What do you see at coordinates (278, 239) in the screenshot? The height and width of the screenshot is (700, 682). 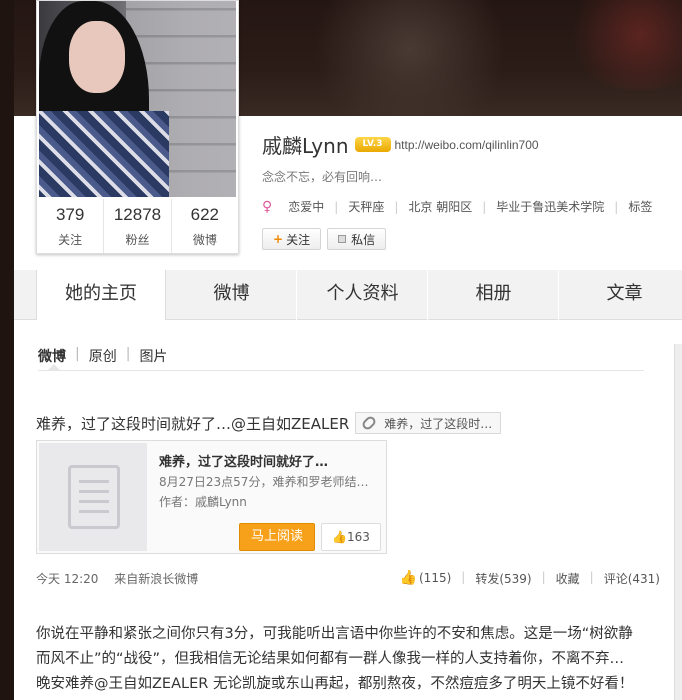 I see `plus-icon: +` at bounding box center [278, 239].